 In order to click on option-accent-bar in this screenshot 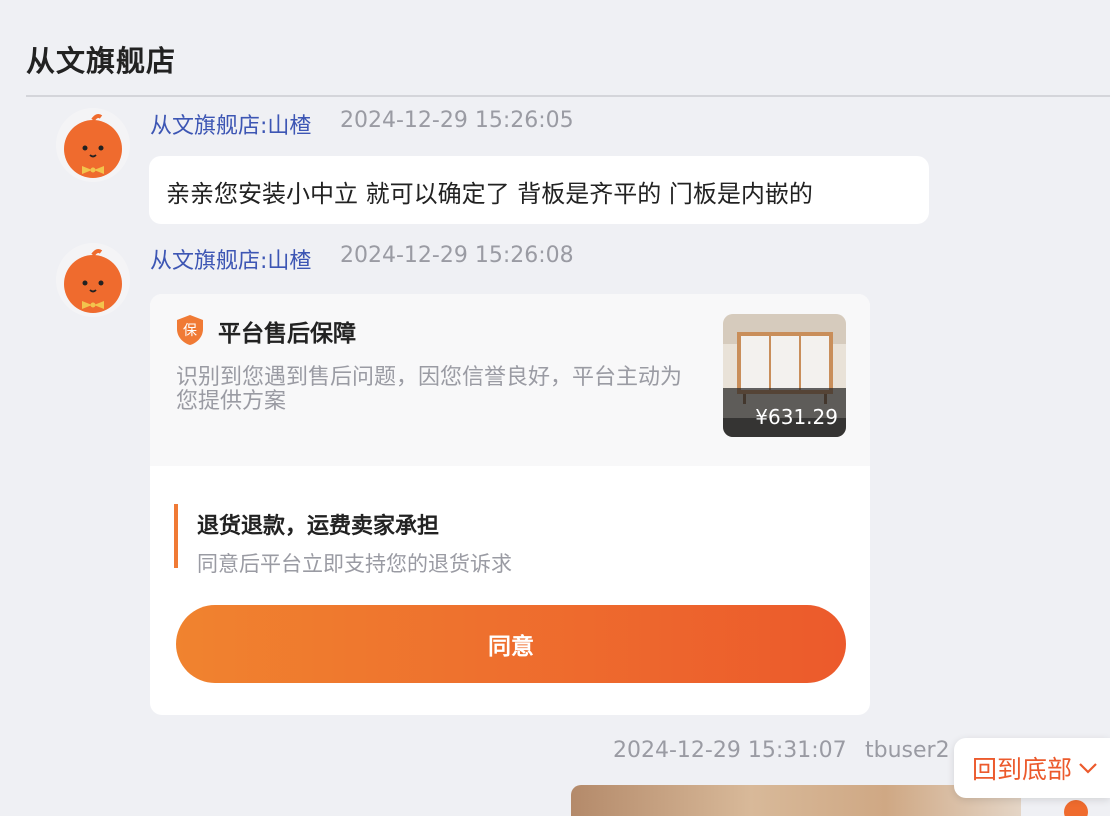, I will do `click(176, 536)`.